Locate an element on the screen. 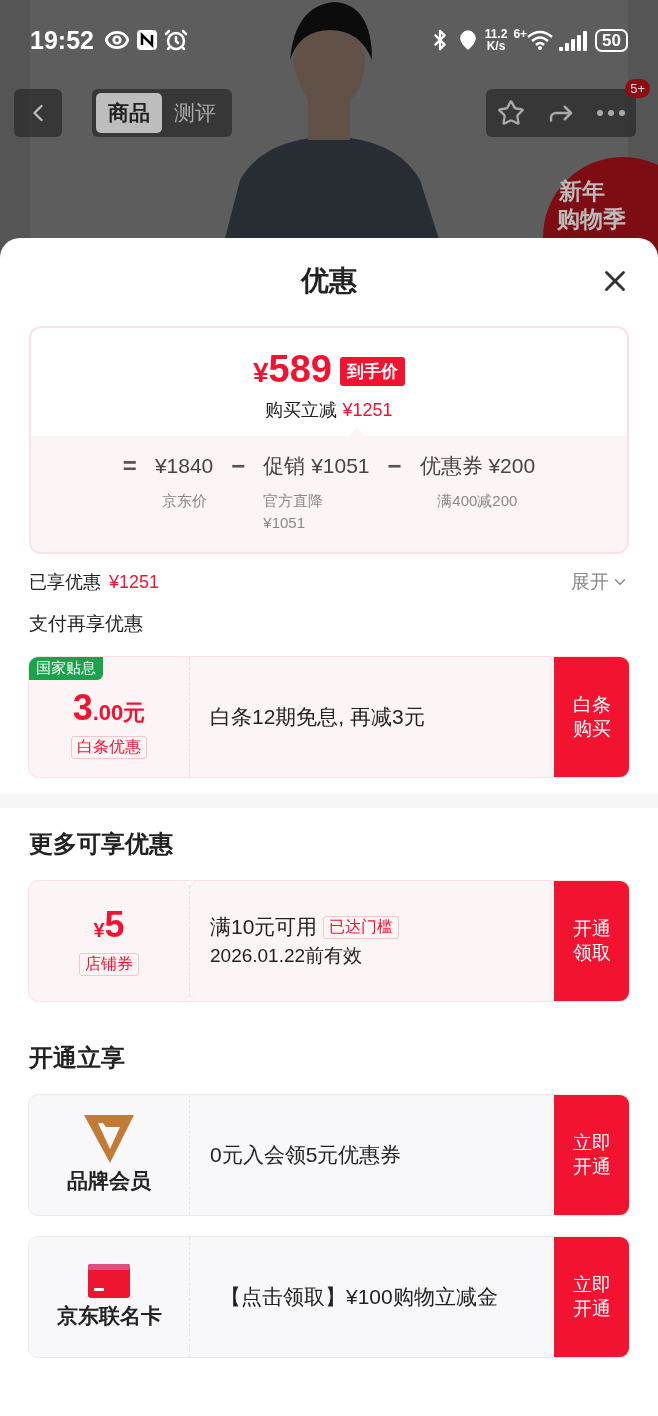 The width and height of the screenshot is (658, 1416). section-title: 支付再享优惠 is located at coordinates (86, 624).